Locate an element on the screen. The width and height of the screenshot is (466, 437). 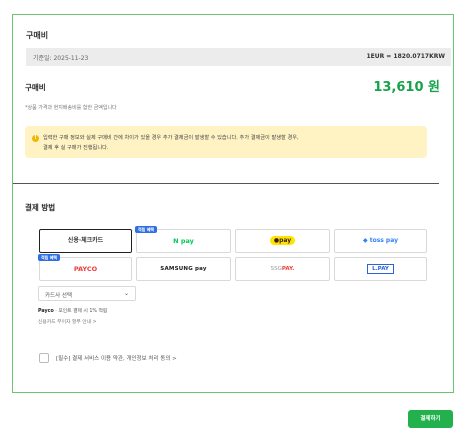
exchange-rate-bar: 기준일: 2025-11-23 1EUR = 1820.0717KRW is located at coordinates (238, 57).